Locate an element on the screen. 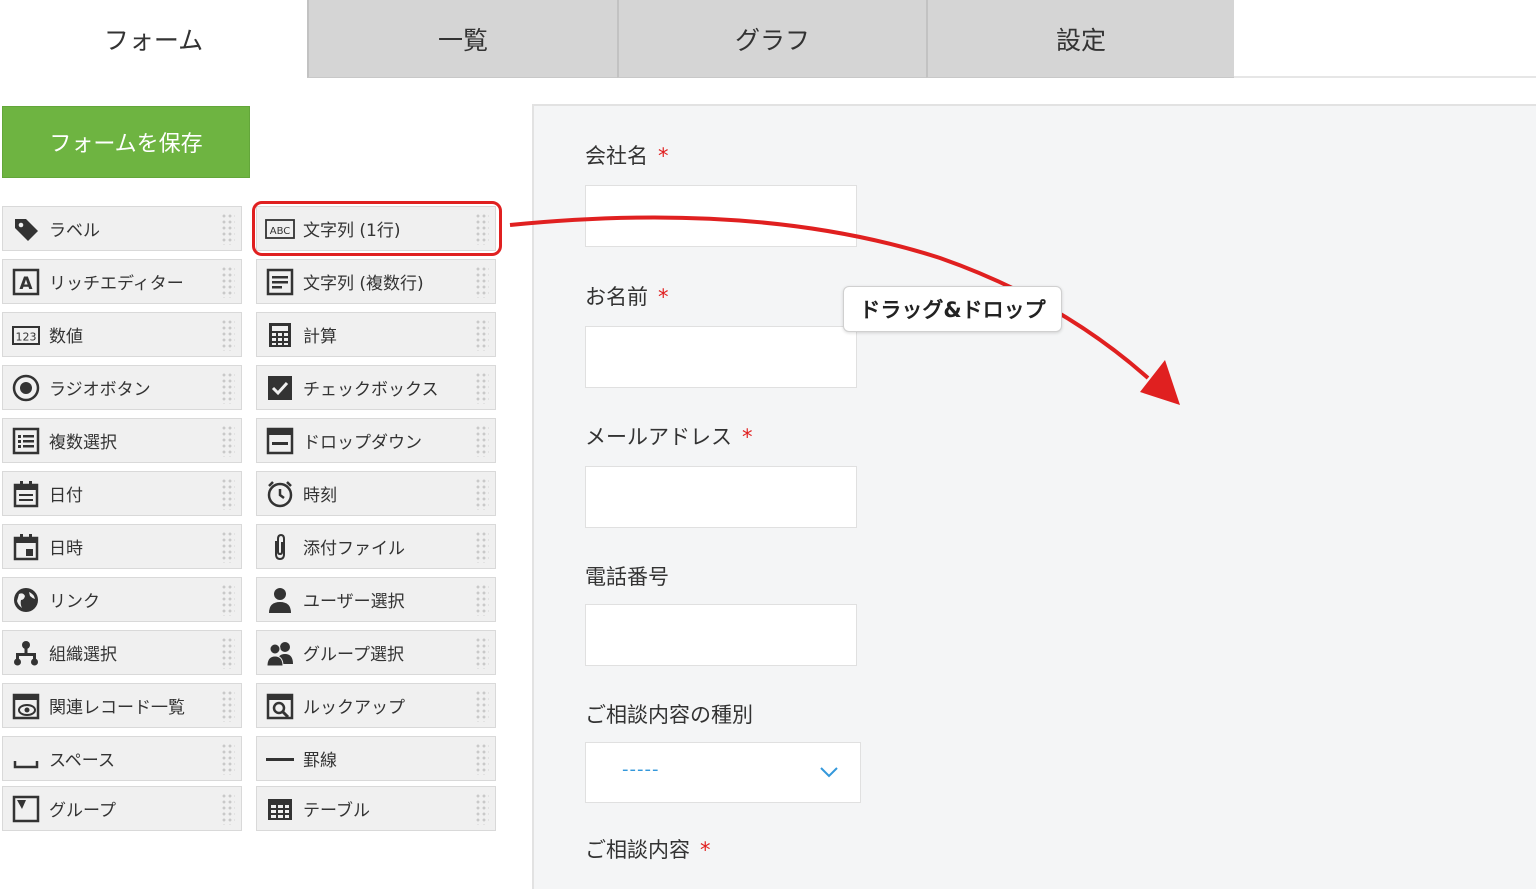 This screenshot has width=1536, height=889. palette-item-space: スペース is located at coordinates (122, 758).